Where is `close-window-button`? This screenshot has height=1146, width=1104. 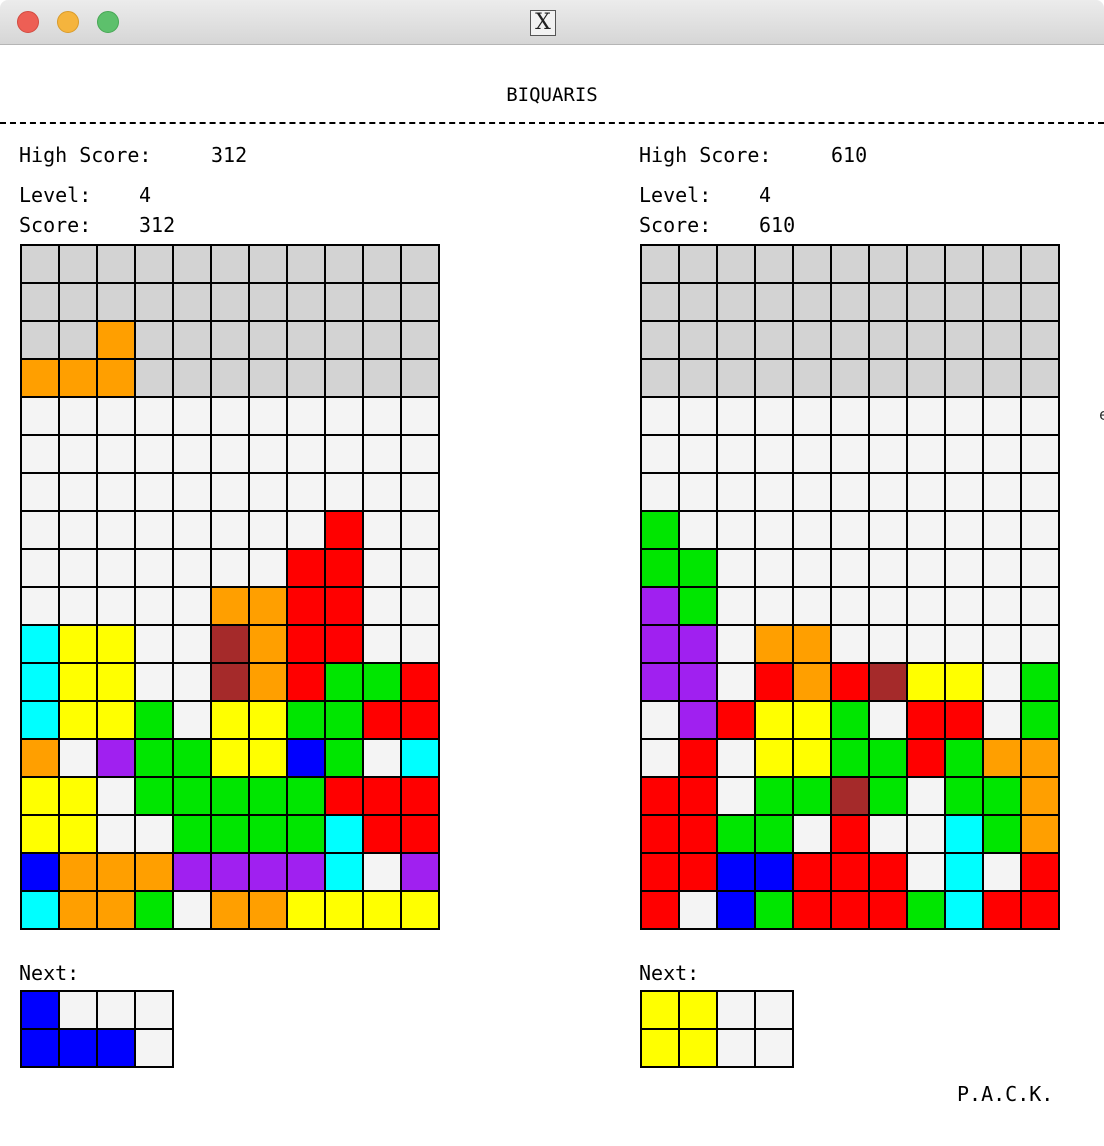 close-window-button is located at coordinates (28, 22).